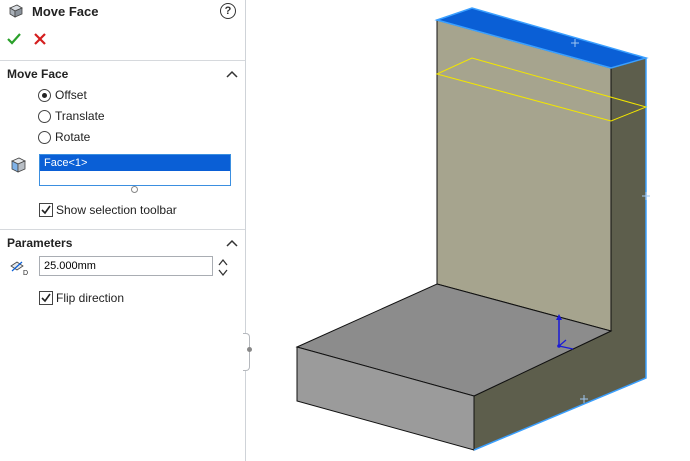 The width and height of the screenshot is (690, 461). What do you see at coordinates (65, 11) in the screenshot?
I see `panel-title: Move Face` at bounding box center [65, 11].